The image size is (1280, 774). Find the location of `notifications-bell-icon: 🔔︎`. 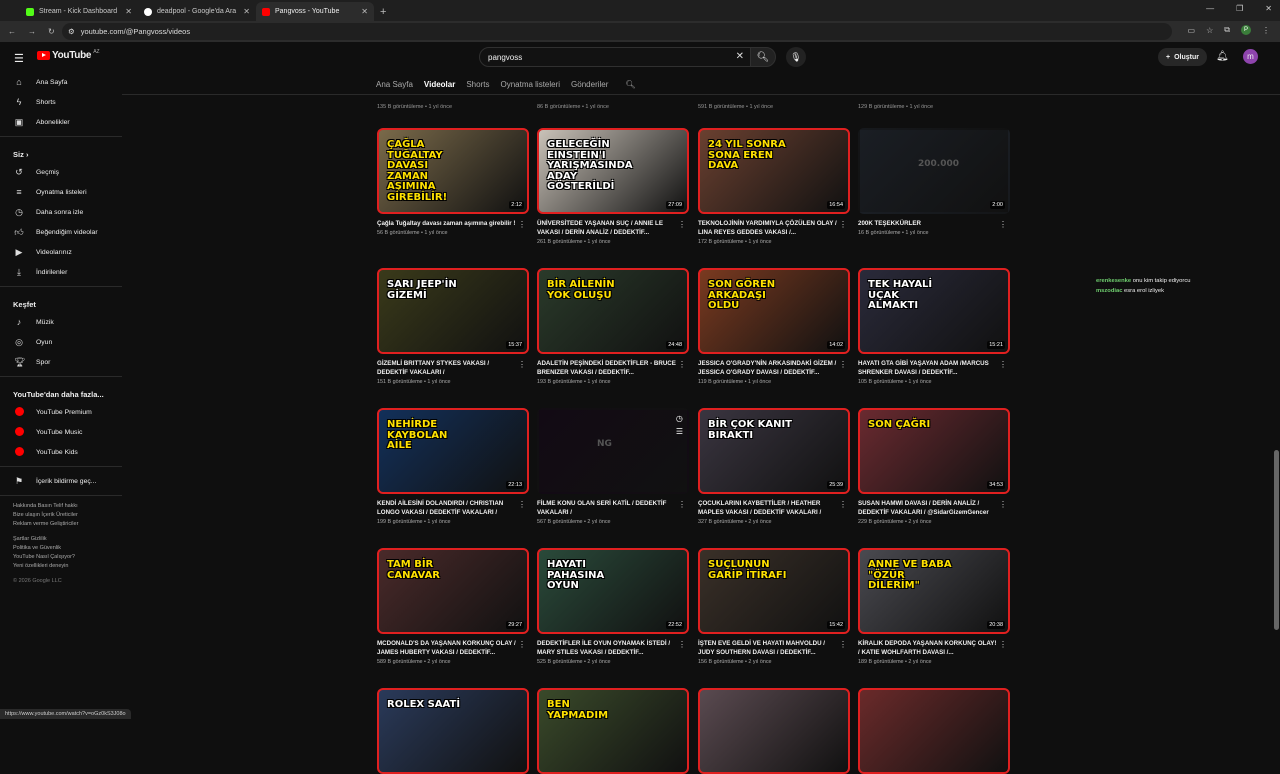

notifications-bell-icon: 🔔︎ is located at coordinates (1222, 56).